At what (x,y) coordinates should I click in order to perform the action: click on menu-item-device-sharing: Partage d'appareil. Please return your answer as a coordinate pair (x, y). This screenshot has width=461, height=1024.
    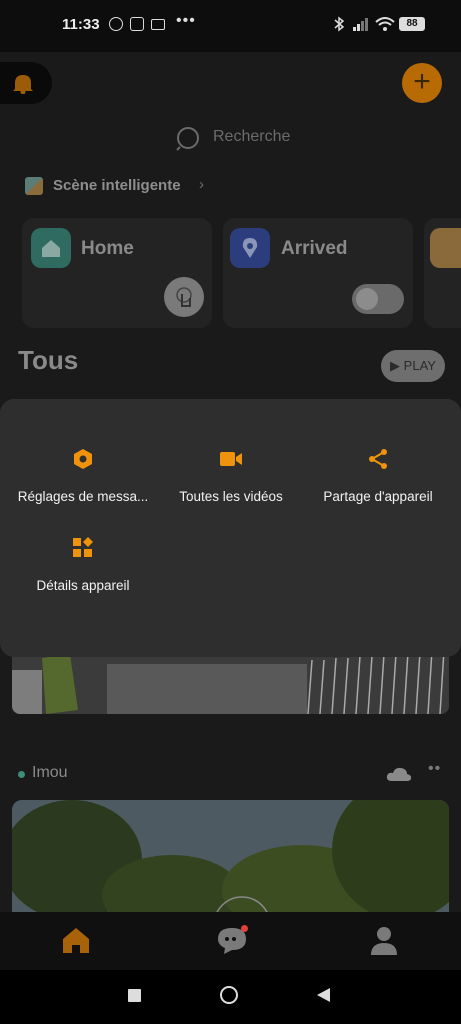
    Looking at the image, I should click on (378, 482).